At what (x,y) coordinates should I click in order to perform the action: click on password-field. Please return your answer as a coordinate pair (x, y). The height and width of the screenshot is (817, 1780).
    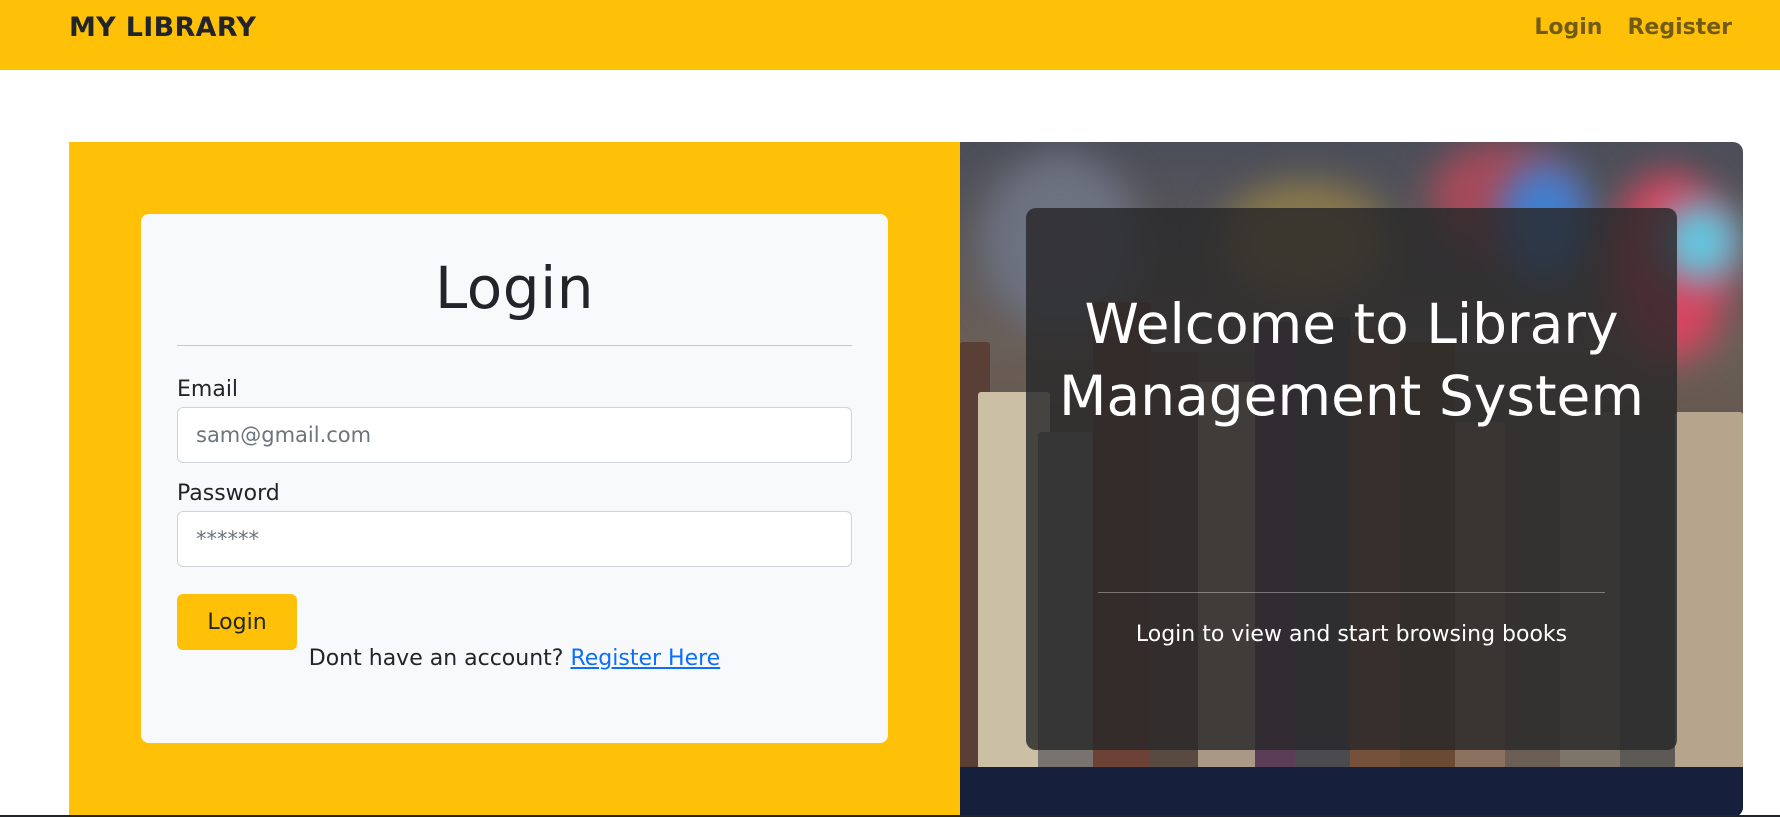
    Looking at the image, I should click on (514, 539).